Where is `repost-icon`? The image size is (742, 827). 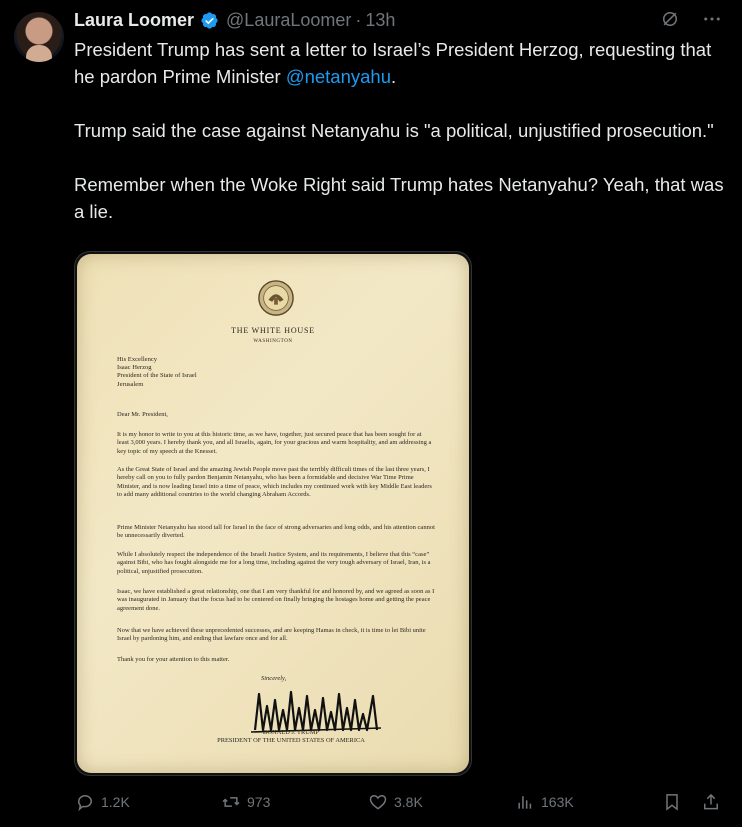 repost-icon is located at coordinates (231, 802).